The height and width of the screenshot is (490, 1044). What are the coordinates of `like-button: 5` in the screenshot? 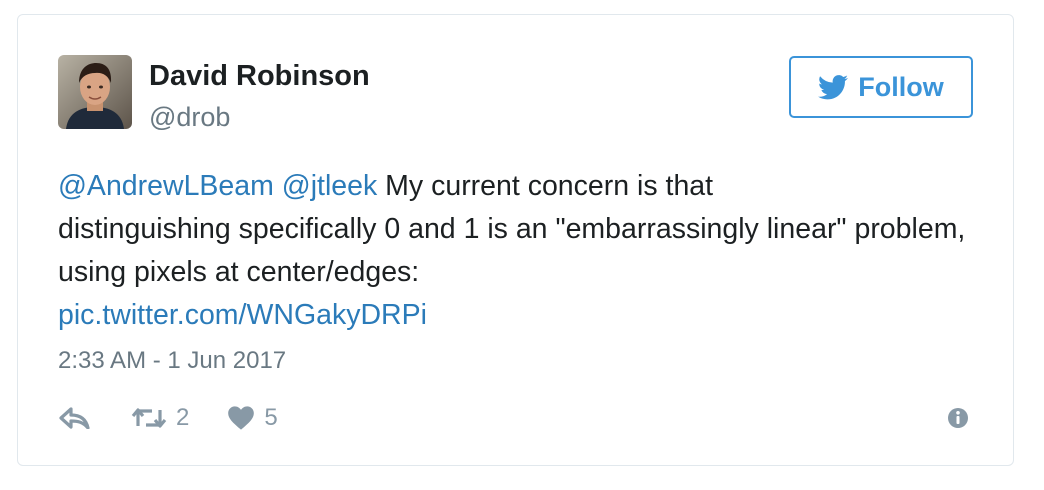 It's located at (252, 418).